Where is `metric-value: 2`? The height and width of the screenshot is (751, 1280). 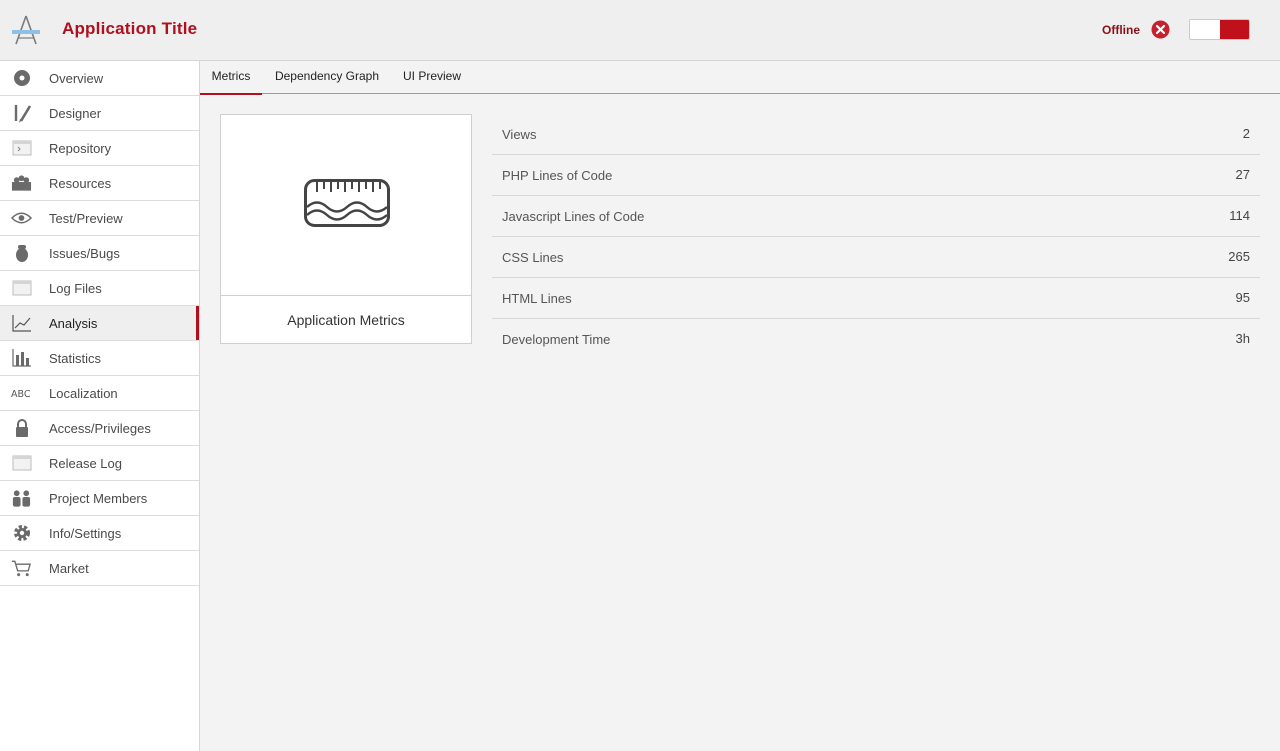
metric-value: 2 is located at coordinates (1246, 133).